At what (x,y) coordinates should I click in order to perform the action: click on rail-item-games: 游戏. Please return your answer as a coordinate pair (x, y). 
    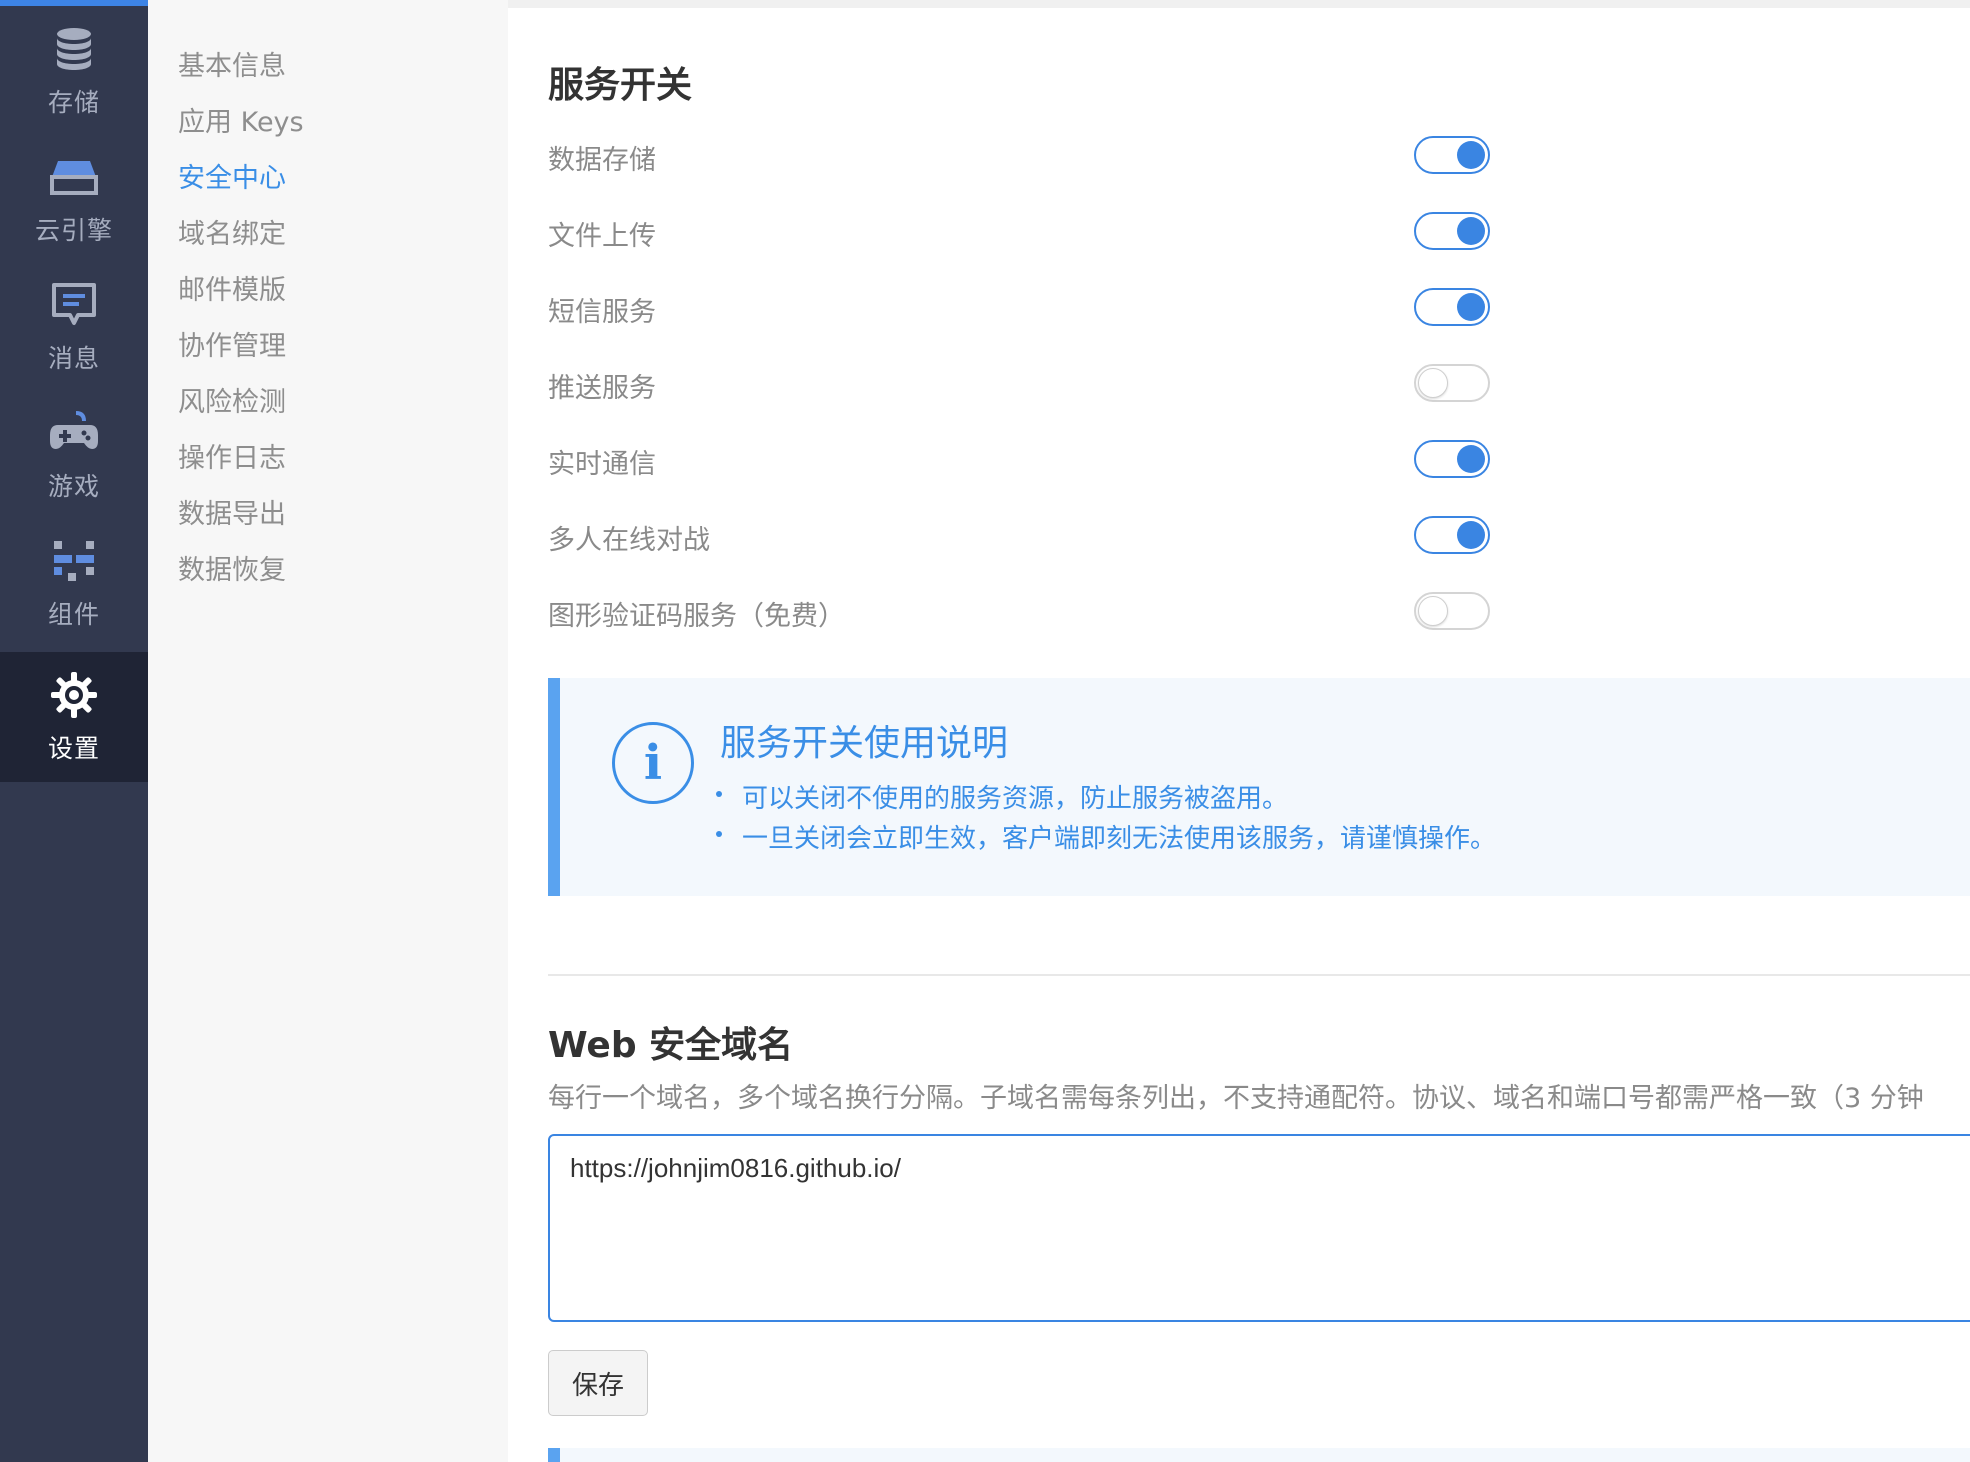
    Looking at the image, I should click on (74, 455).